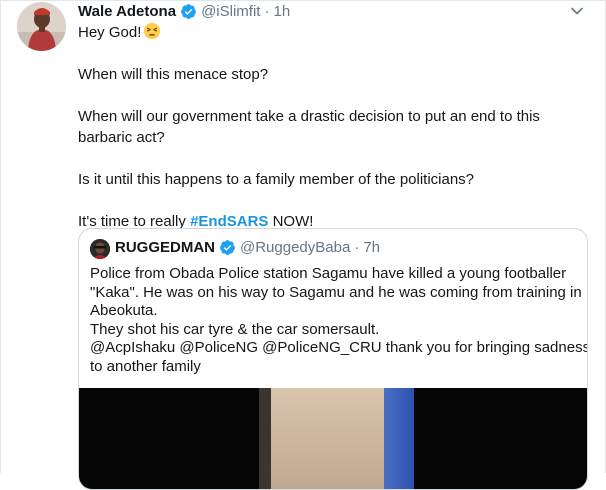  Describe the element at coordinates (152, 34) in the screenshot. I see `tired-face-emoji-icon` at that location.